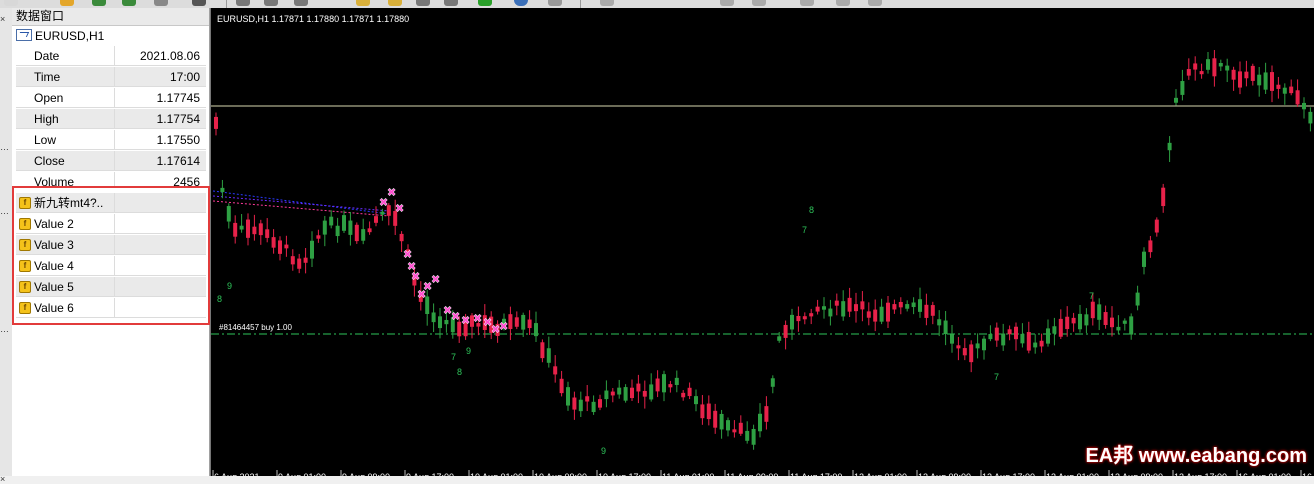 This screenshot has height=484, width=1314. I want to click on x-tick-label: 13 Aug 17:00, so click(1200, 474).